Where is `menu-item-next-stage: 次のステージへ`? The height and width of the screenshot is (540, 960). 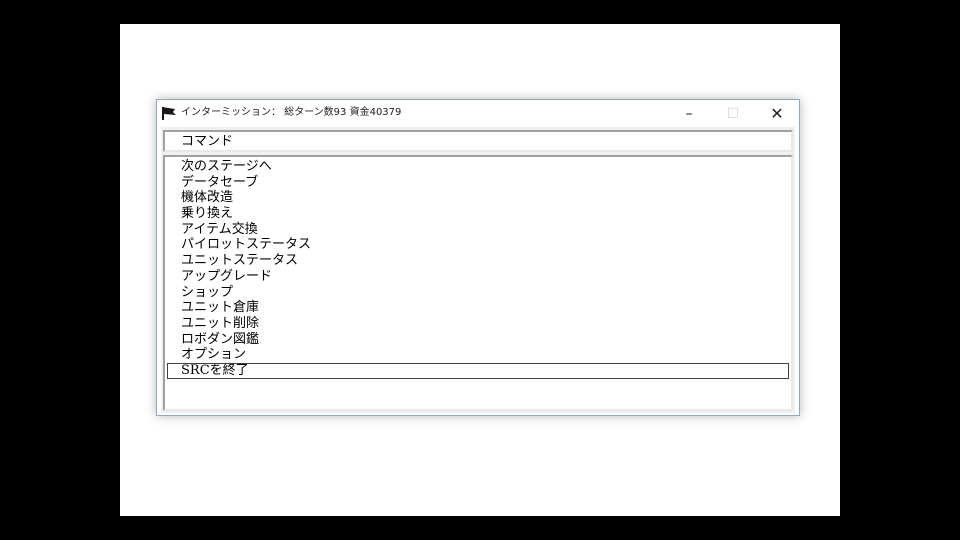 menu-item-next-stage: 次のステージへ is located at coordinates (478, 167).